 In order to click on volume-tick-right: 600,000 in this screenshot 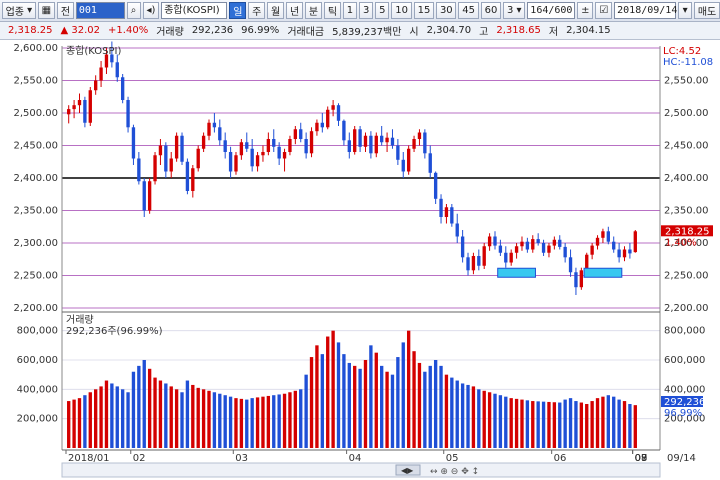, I will do `click(684, 360)`.